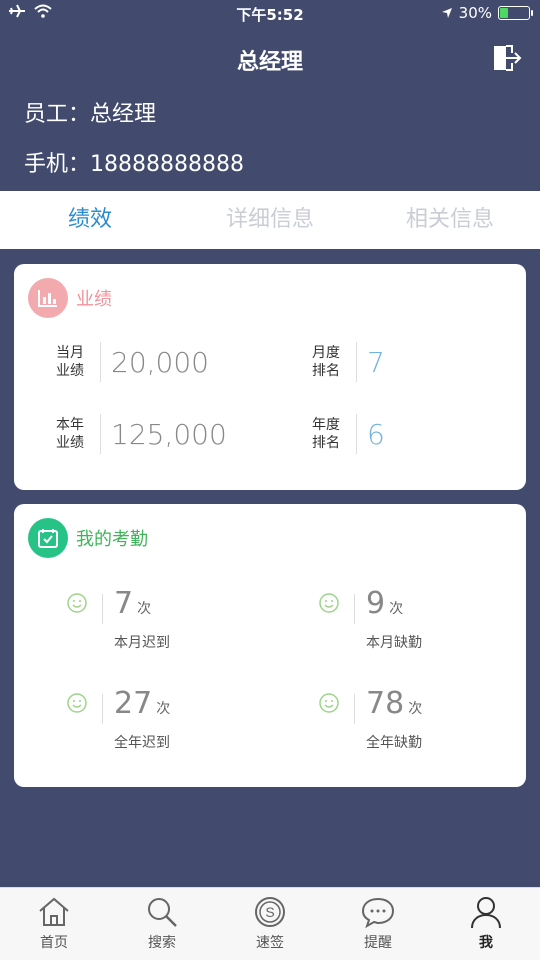 This screenshot has height=960, width=540. I want to click on status-bar: 下午5:52 30%, so click(270, 14).